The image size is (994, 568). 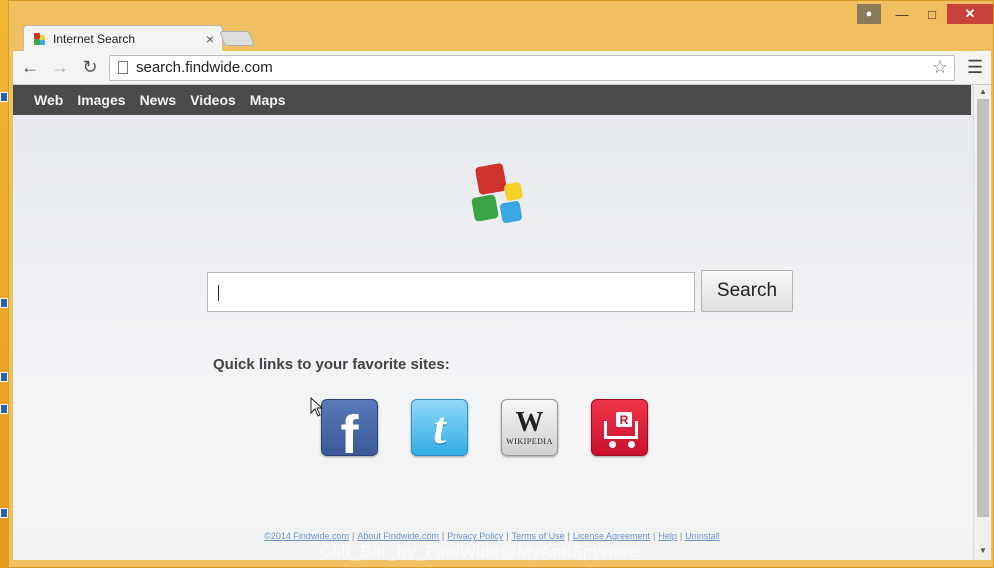 I want to click on nav-videos: Videos, so click(x=213, y=100).